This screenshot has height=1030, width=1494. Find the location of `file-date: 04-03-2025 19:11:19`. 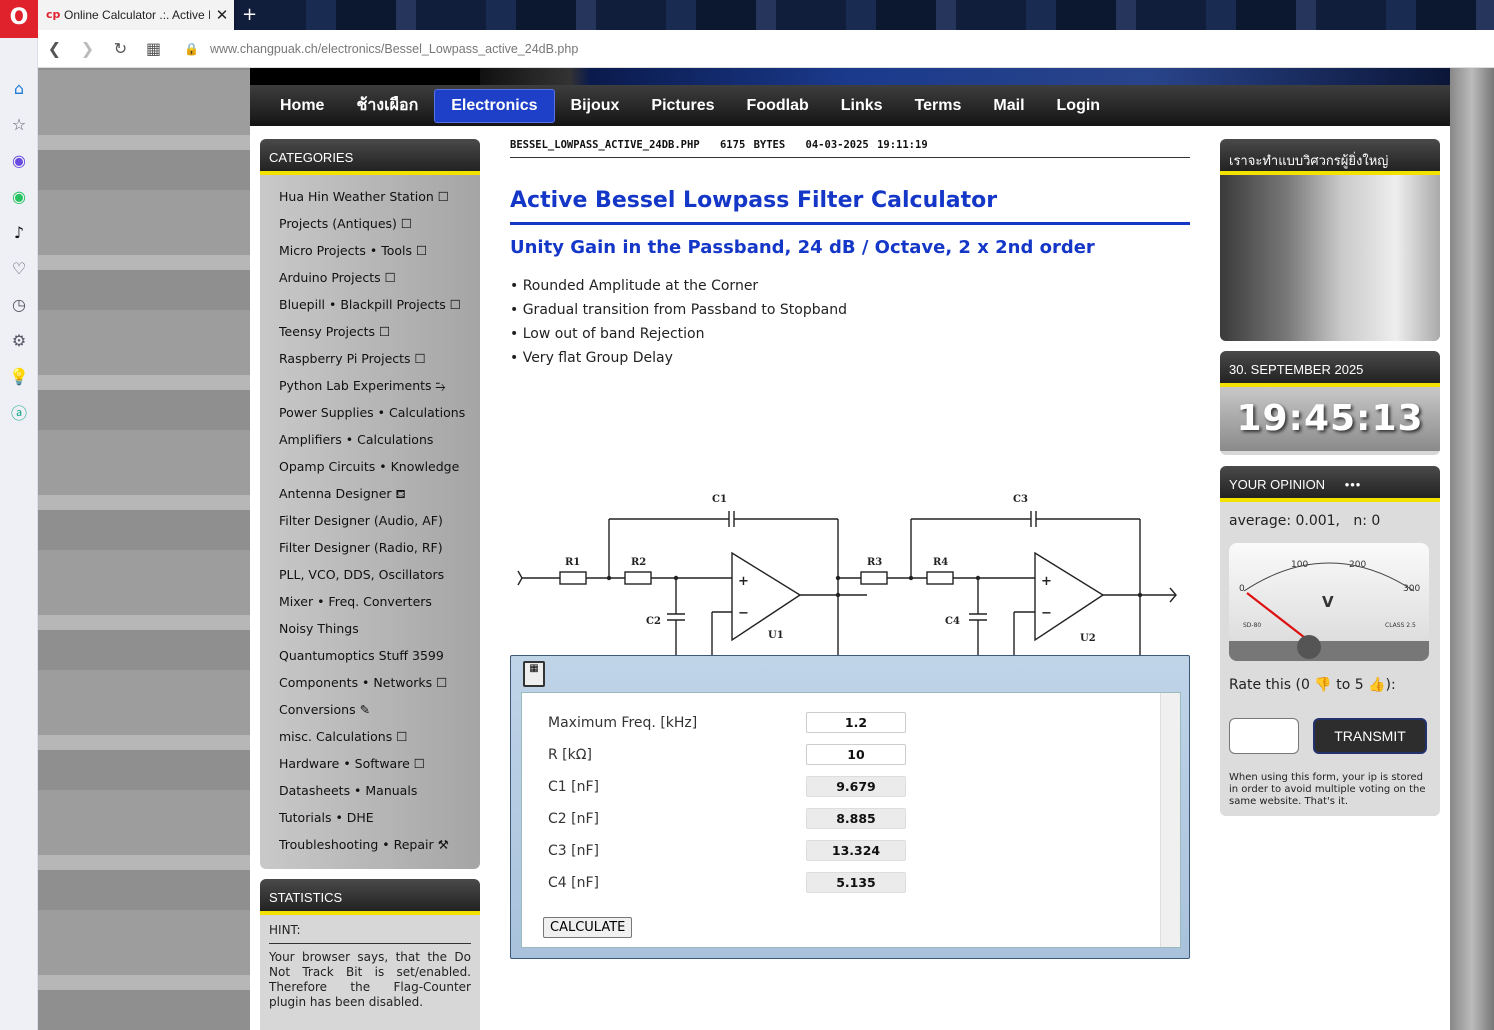

file-date: 04-03-2025 19:11:19 is located at coordinates (866, 145).